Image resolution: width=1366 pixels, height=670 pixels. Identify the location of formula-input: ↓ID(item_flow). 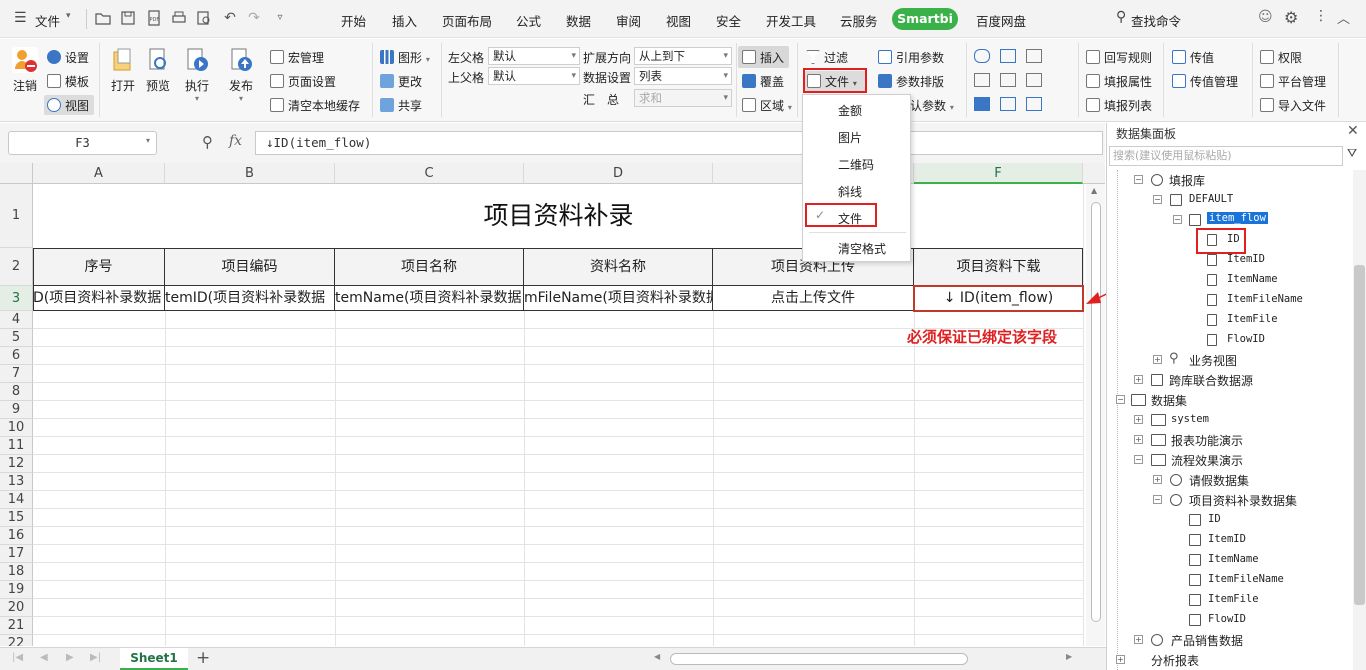
(679, 143).